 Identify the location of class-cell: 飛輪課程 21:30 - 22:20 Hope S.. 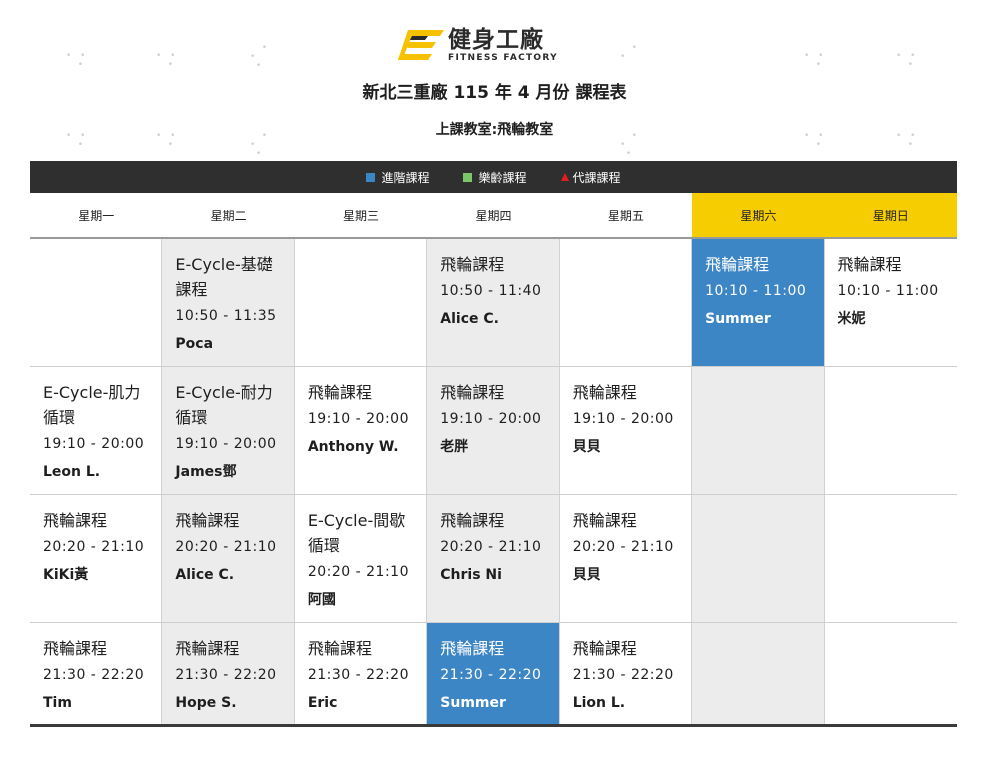
(228, 673).